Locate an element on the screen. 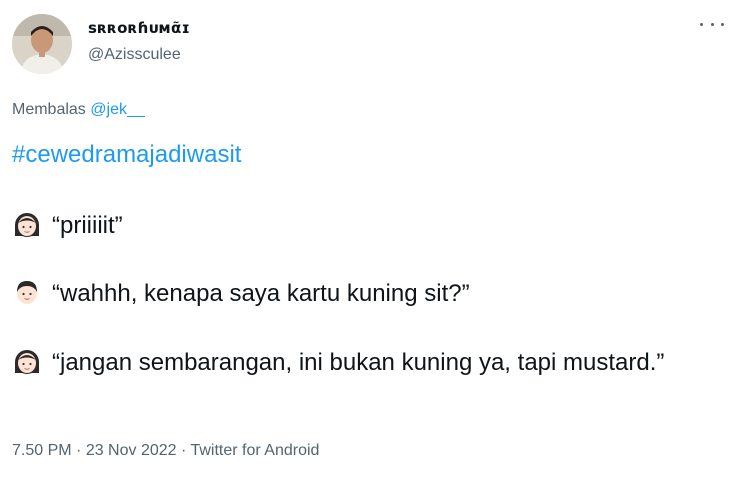  dialogue-line: “priiiiit” is located at coordinates (362, 226).